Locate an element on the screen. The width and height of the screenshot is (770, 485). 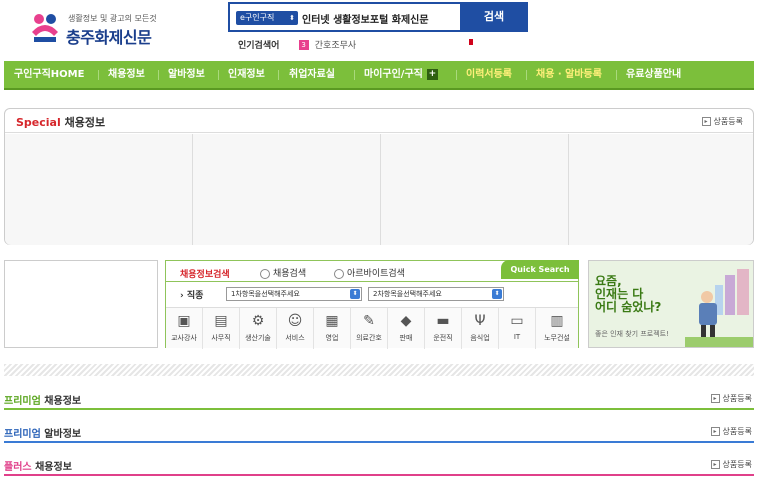
category-driving: ▬ 운전직 is located at coordinates (443, 328).